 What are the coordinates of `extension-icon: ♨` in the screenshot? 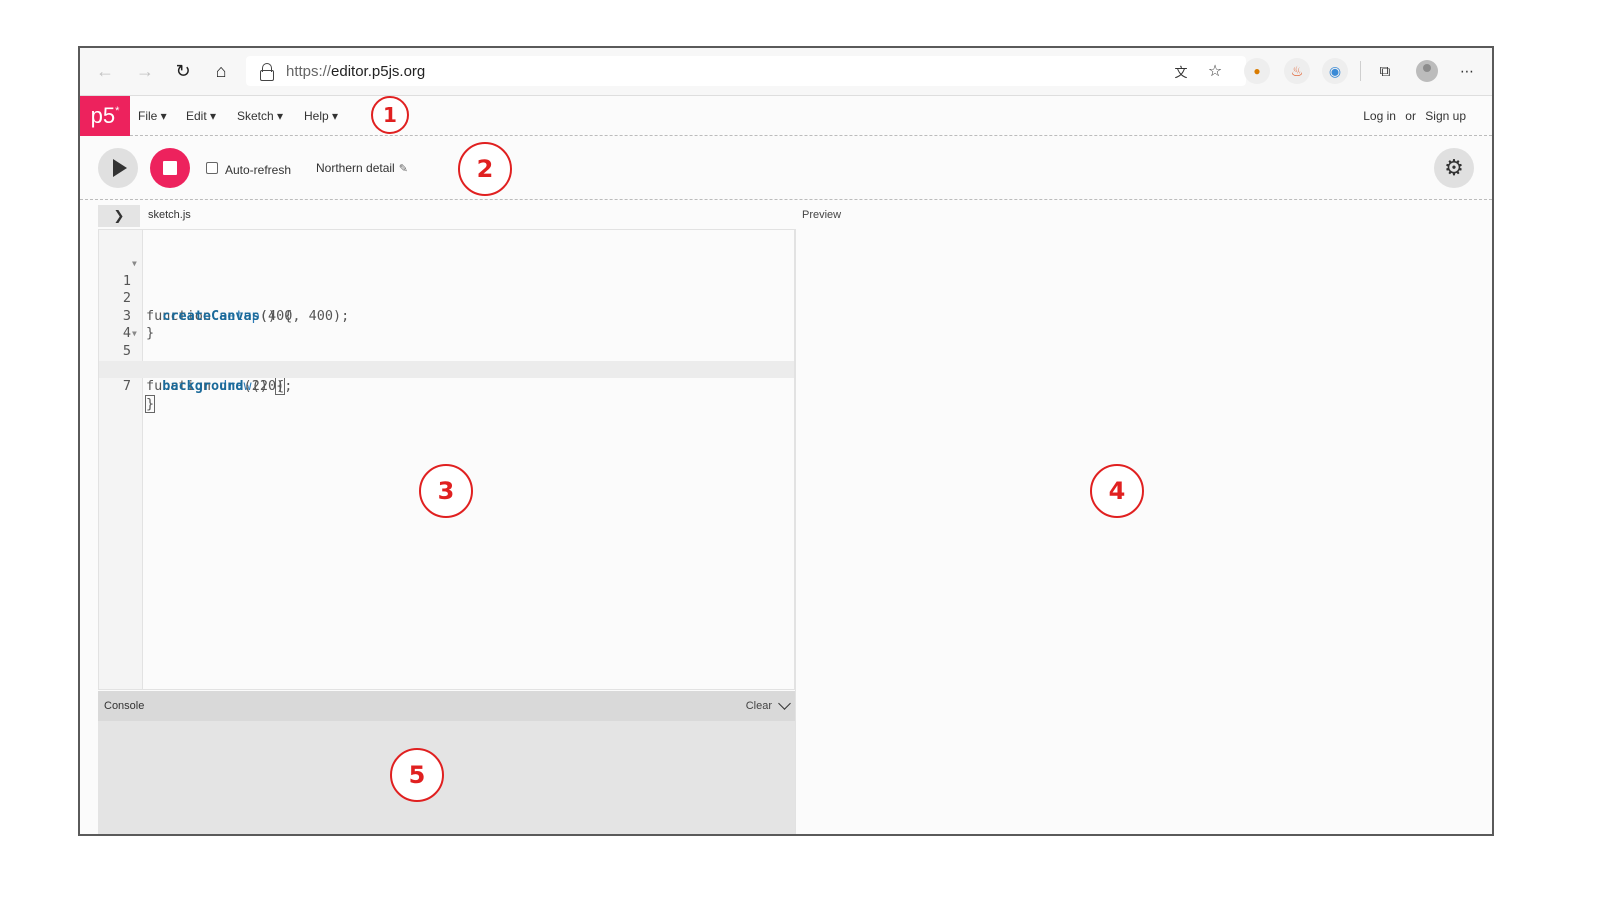 It's located at (1297, 71).